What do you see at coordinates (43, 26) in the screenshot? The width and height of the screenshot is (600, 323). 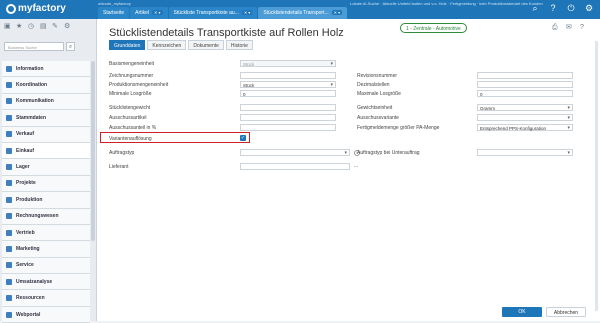 I see `document-icon: ▤` at bounding box center [43, 26].